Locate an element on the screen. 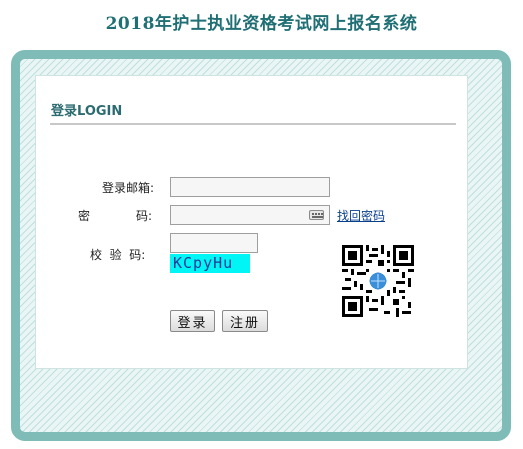 The height and width of the screenshot is (449, 523). register-button: 注册 is located at coordinates (245, 321).